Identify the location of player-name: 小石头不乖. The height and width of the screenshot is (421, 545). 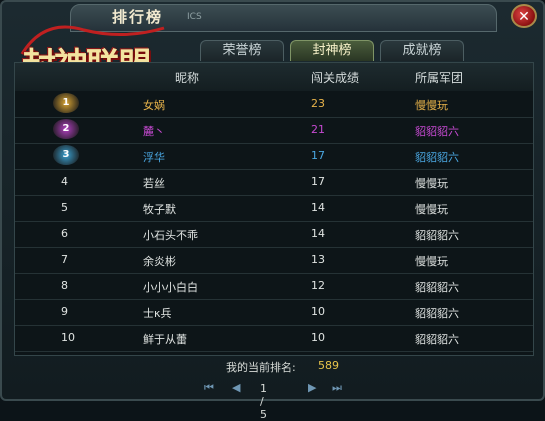
(170, 235).